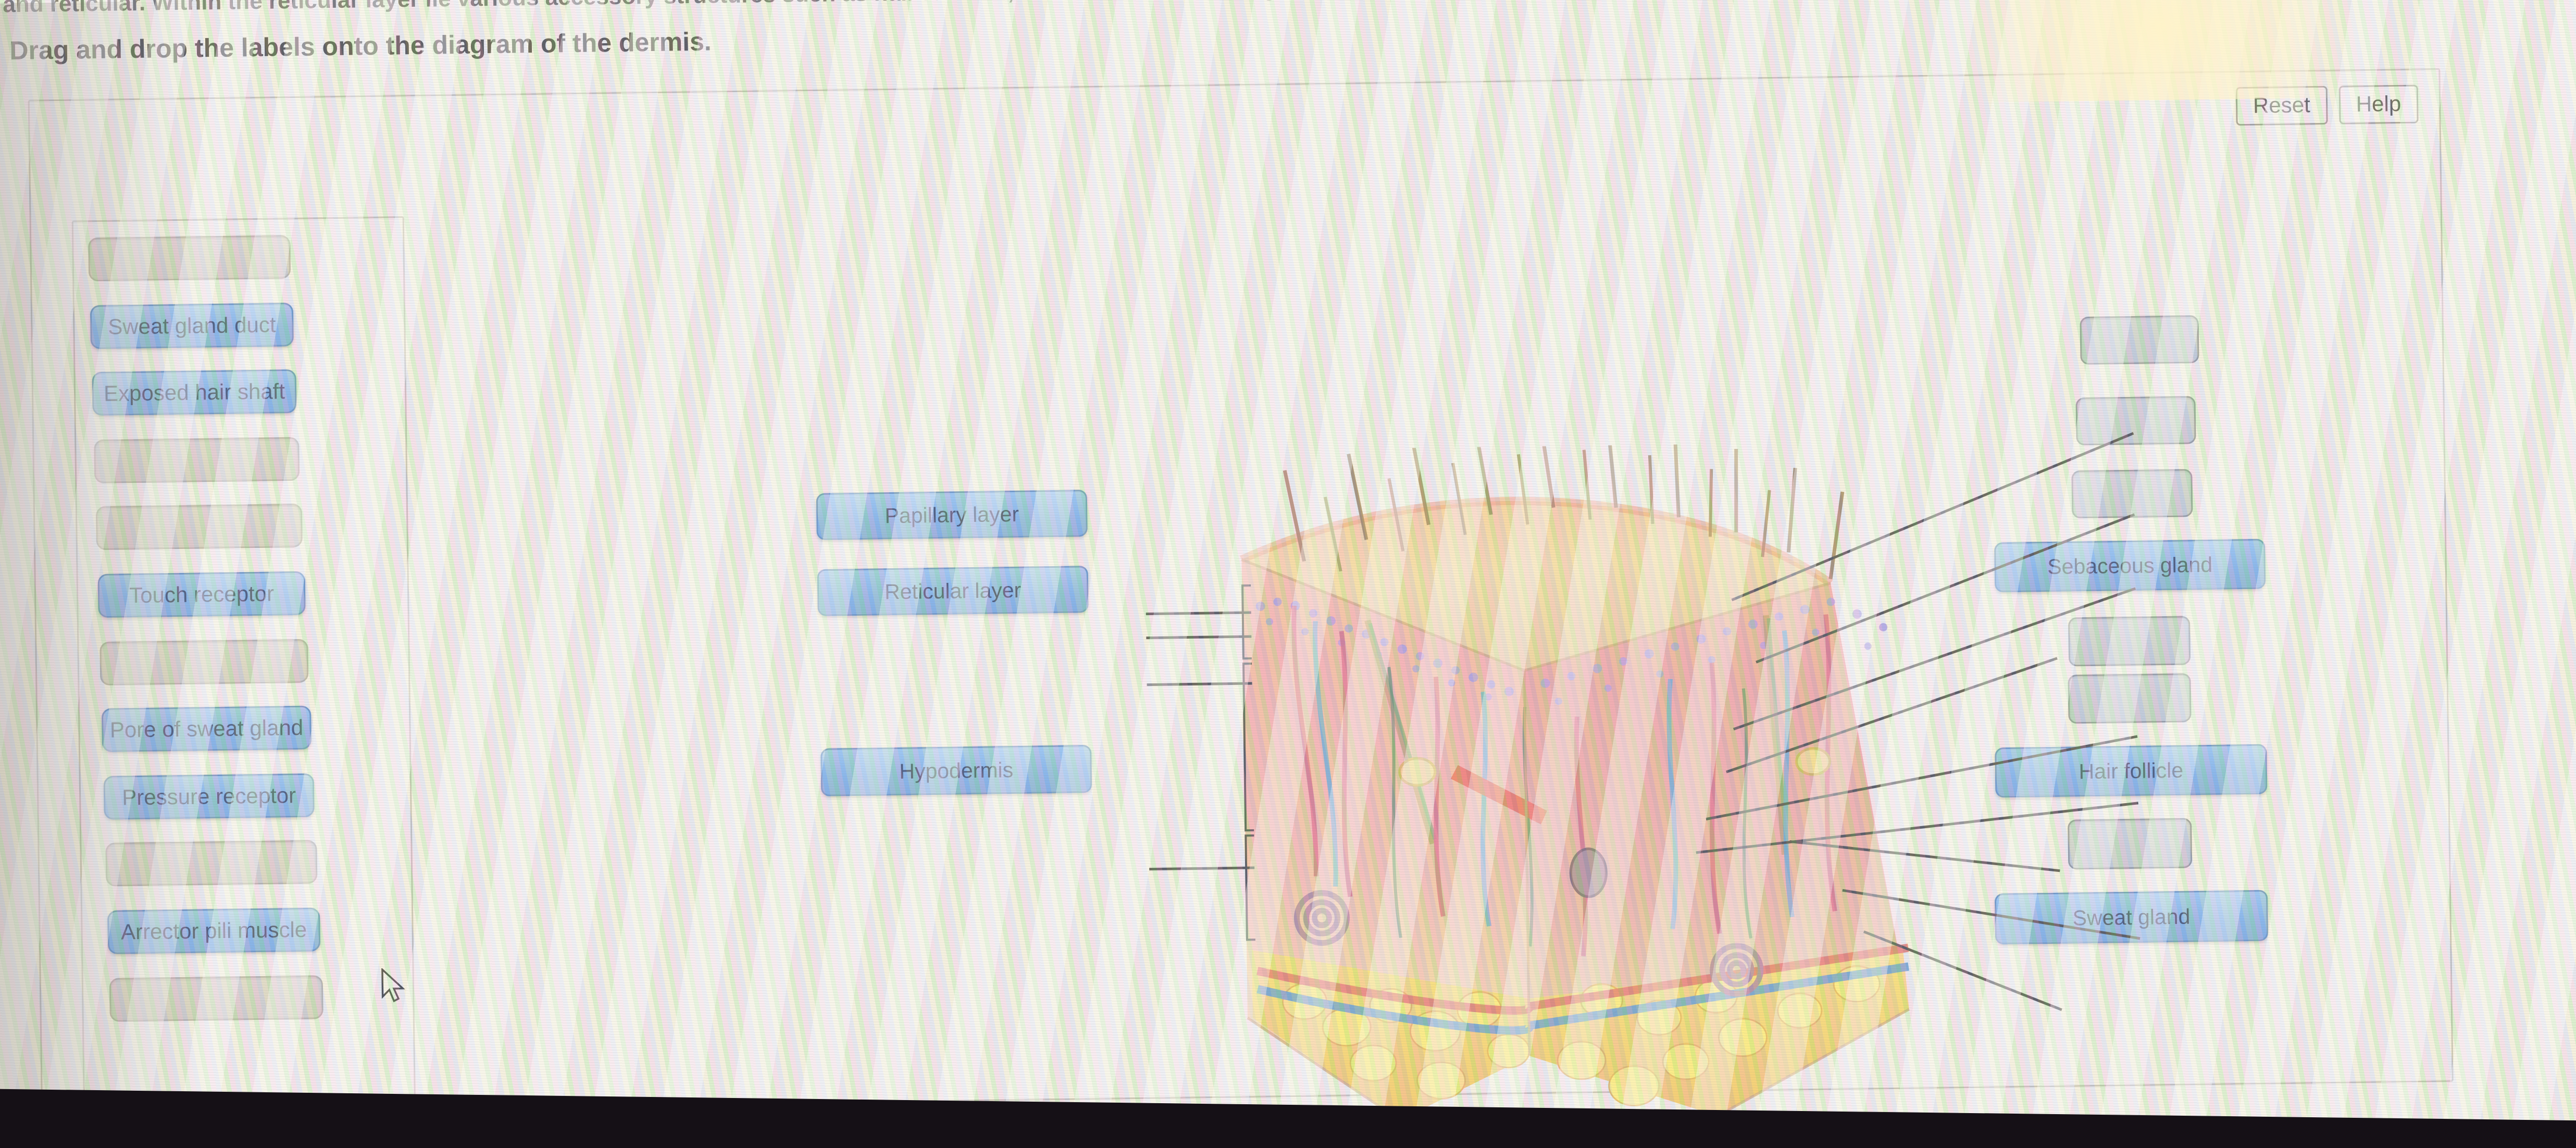  Describe the element at coordinates (214, 931) in the screenshot. I see `word-bank-chip: Arrector pili muscle` at that location.